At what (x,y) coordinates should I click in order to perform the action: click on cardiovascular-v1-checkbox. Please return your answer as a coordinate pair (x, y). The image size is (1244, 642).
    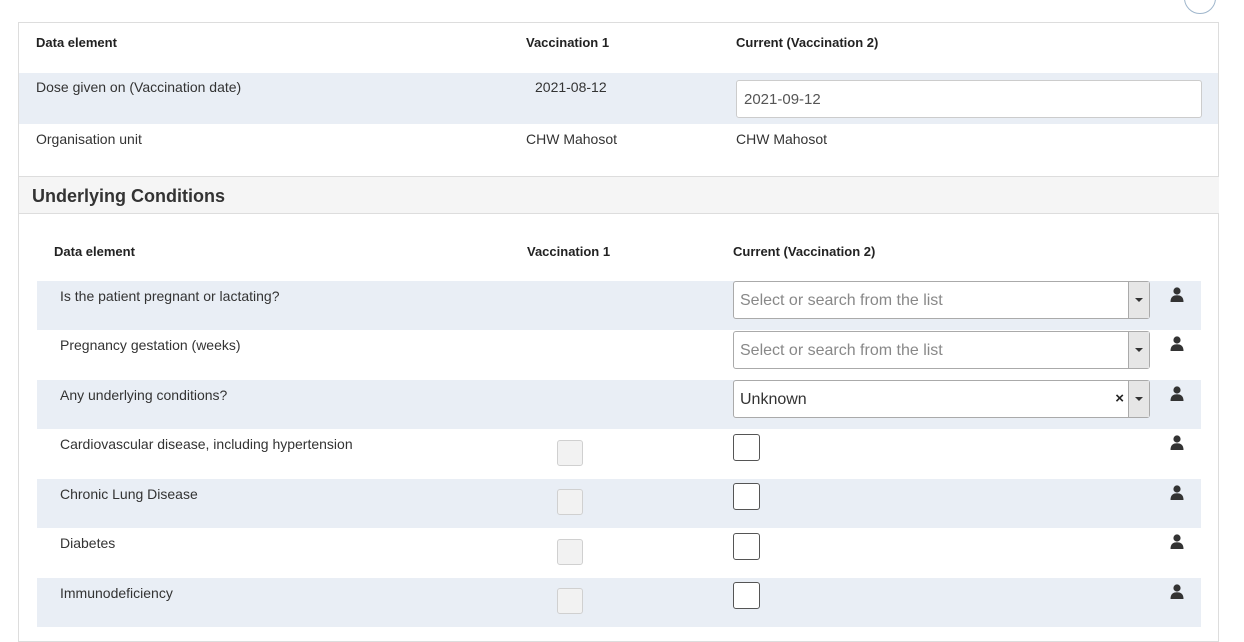
    Looking at the image, I should click on (570, 453).